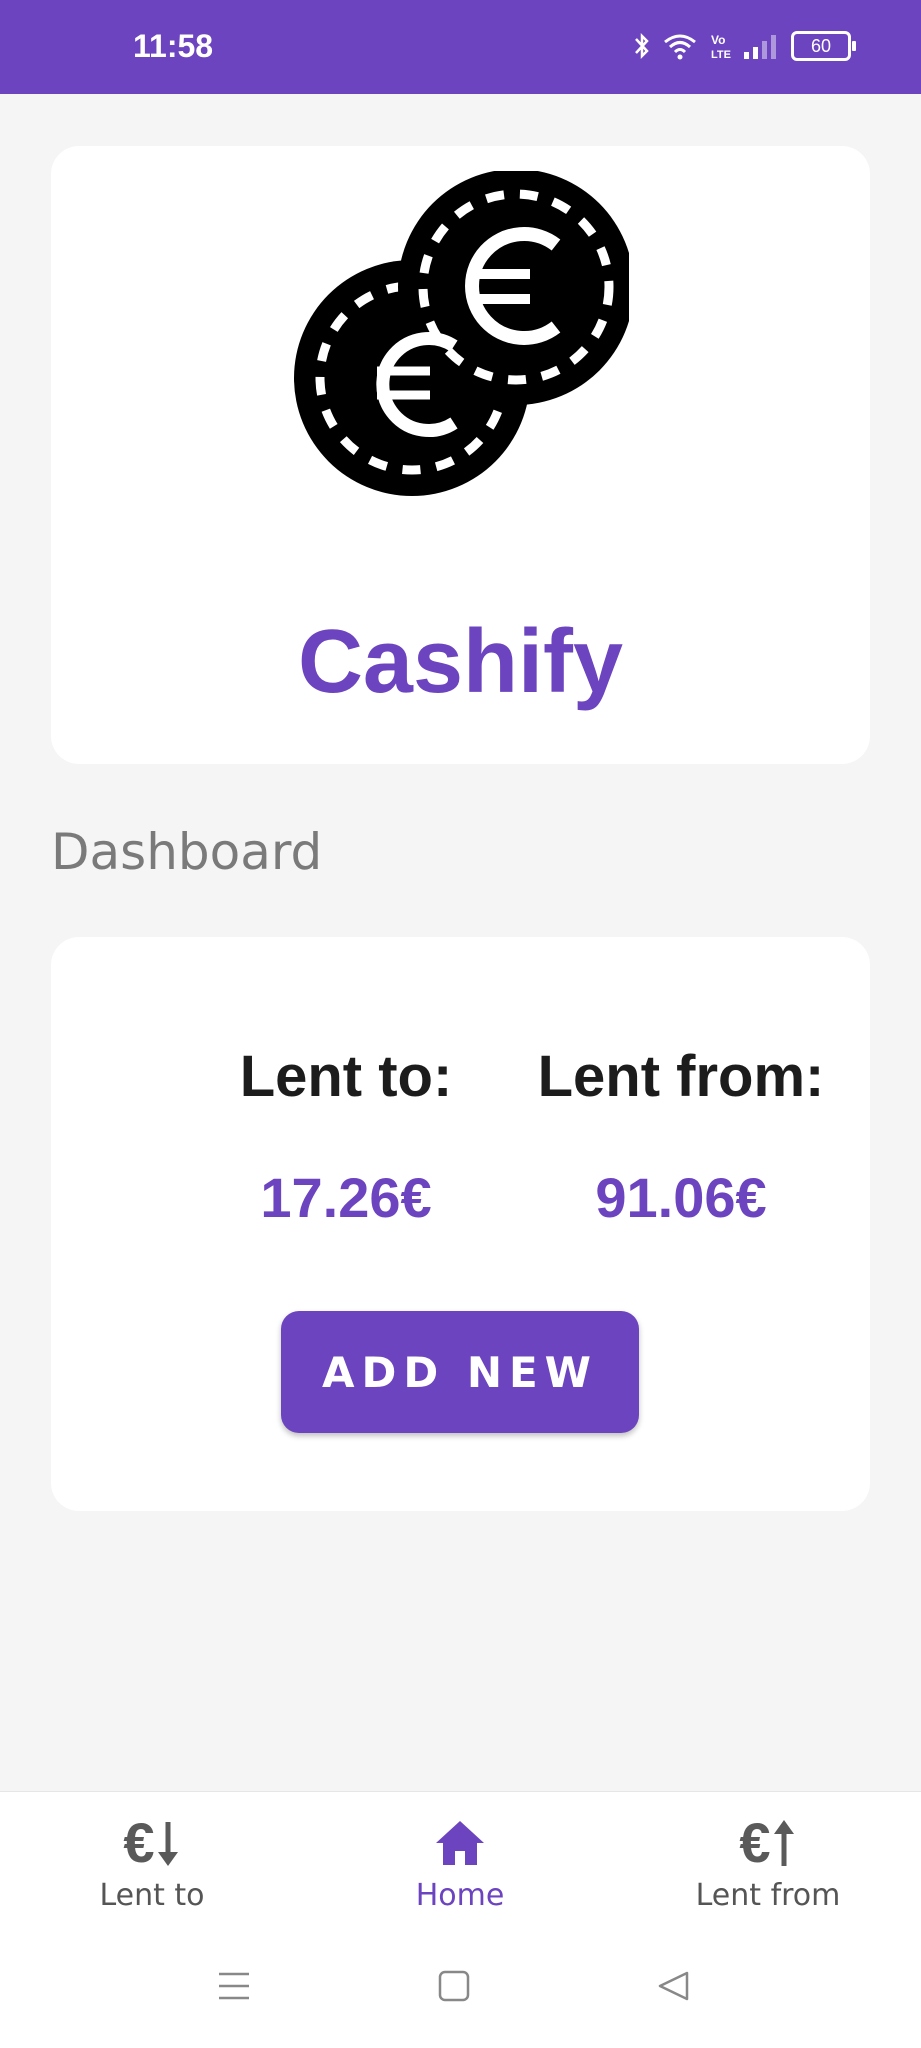  Describe the element at coordinates (681, 1076) in the screenshot. I see `lent-from-label: Lent from:` at that location.